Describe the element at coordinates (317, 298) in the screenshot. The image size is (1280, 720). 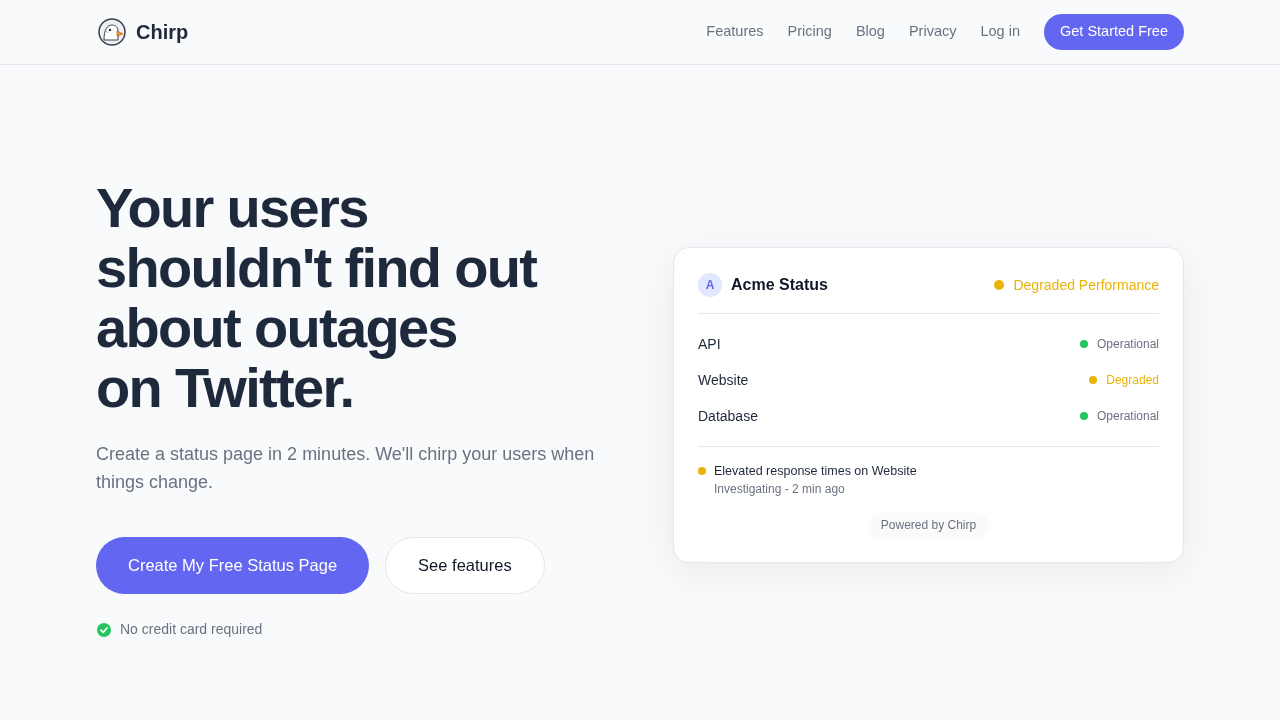
I see `hero-headline: Your users shouldn't find out about outages on Twitter.` at that location.